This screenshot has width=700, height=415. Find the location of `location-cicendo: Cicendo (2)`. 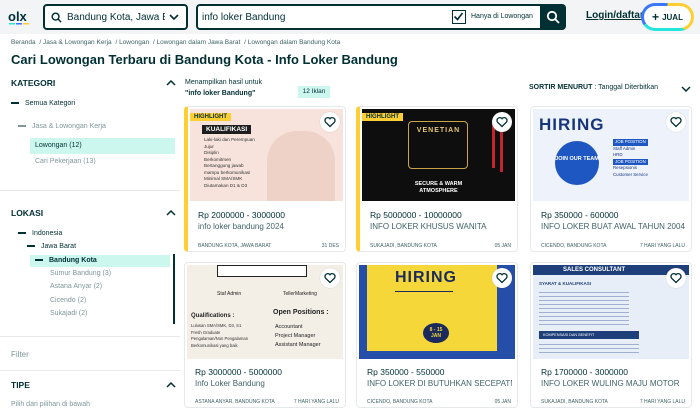

location-cicendo: Cicendo (2) is located at coordinates (68, 300).